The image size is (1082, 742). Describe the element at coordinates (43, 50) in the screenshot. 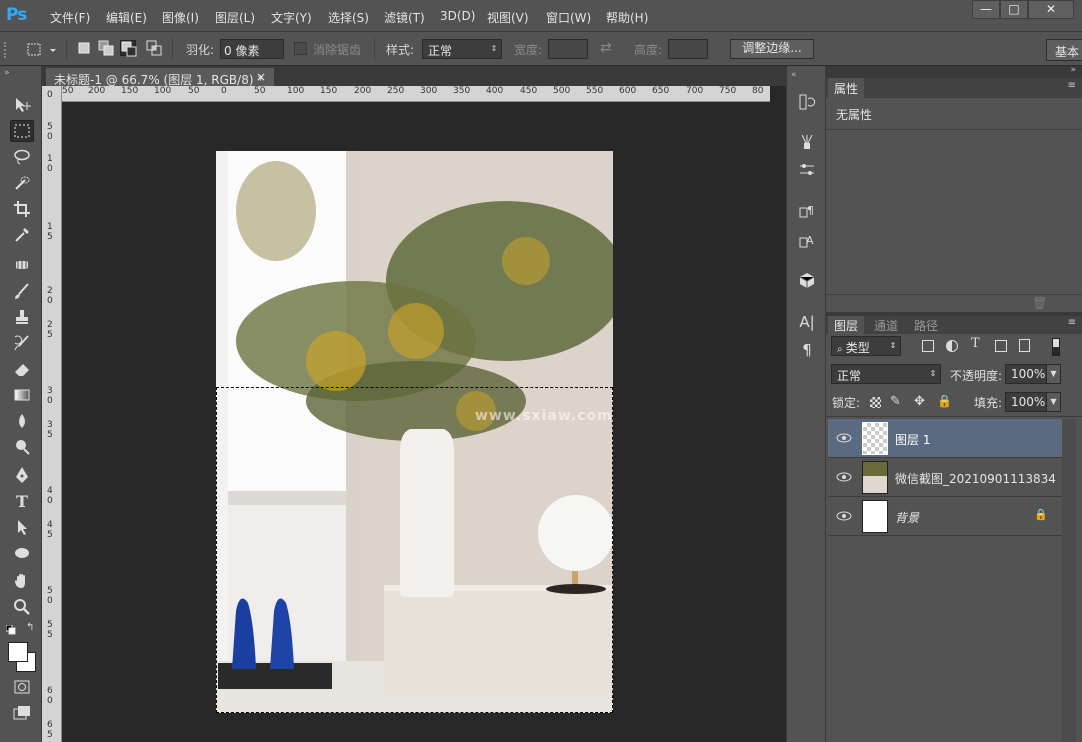

I see `tool-preset-picker` at that location.